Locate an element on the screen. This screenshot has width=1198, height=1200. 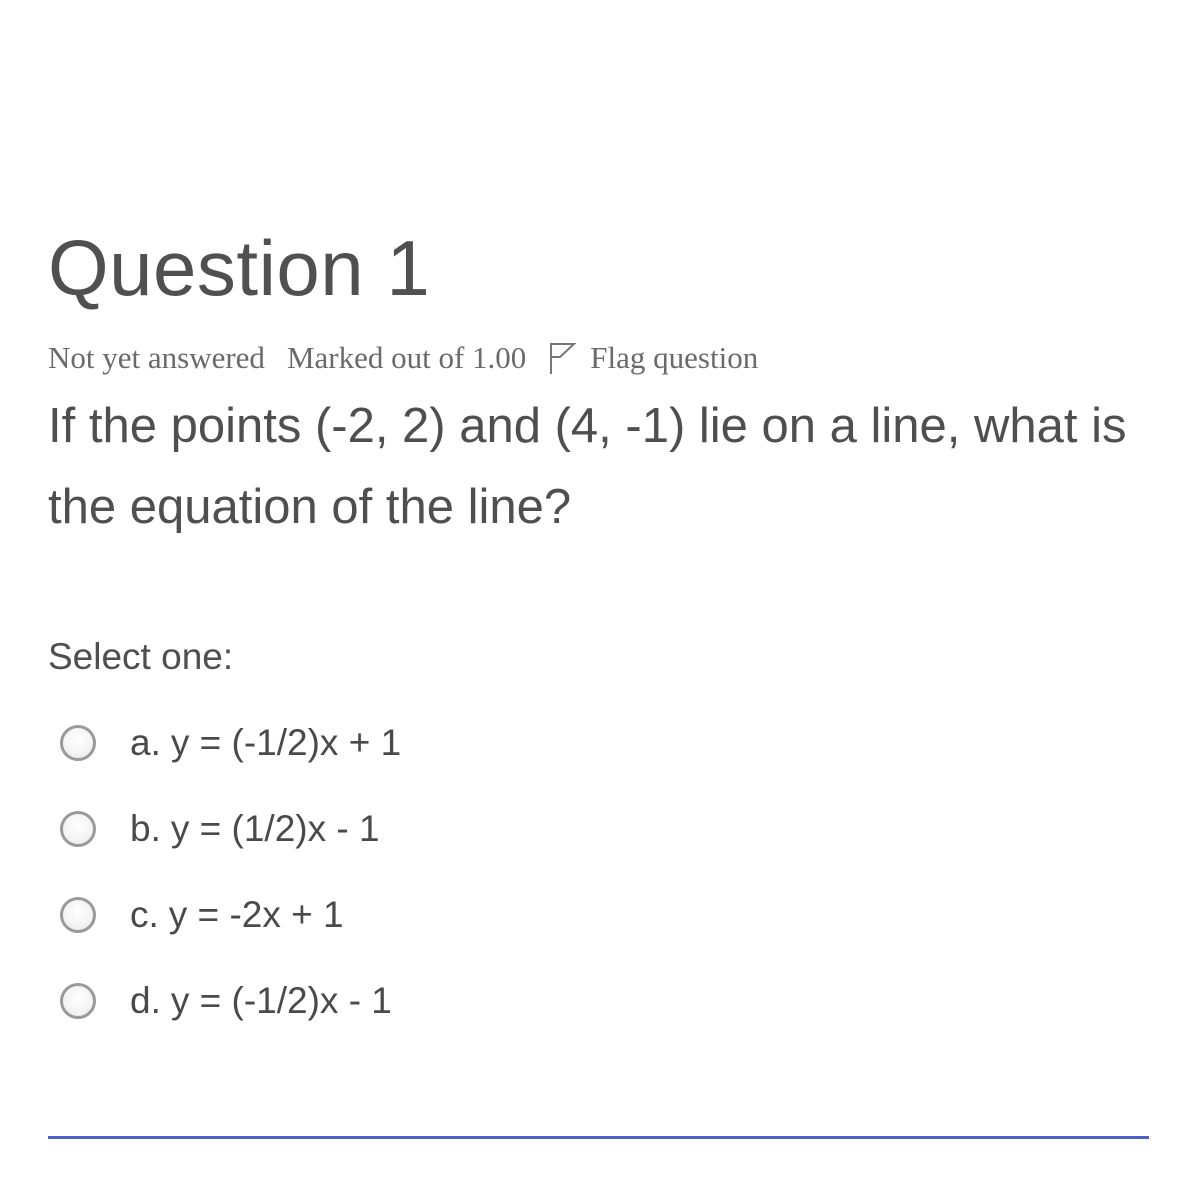
answer-label-a: a. y = (-1/2)x + 1 is located at coordinates (265, 743).